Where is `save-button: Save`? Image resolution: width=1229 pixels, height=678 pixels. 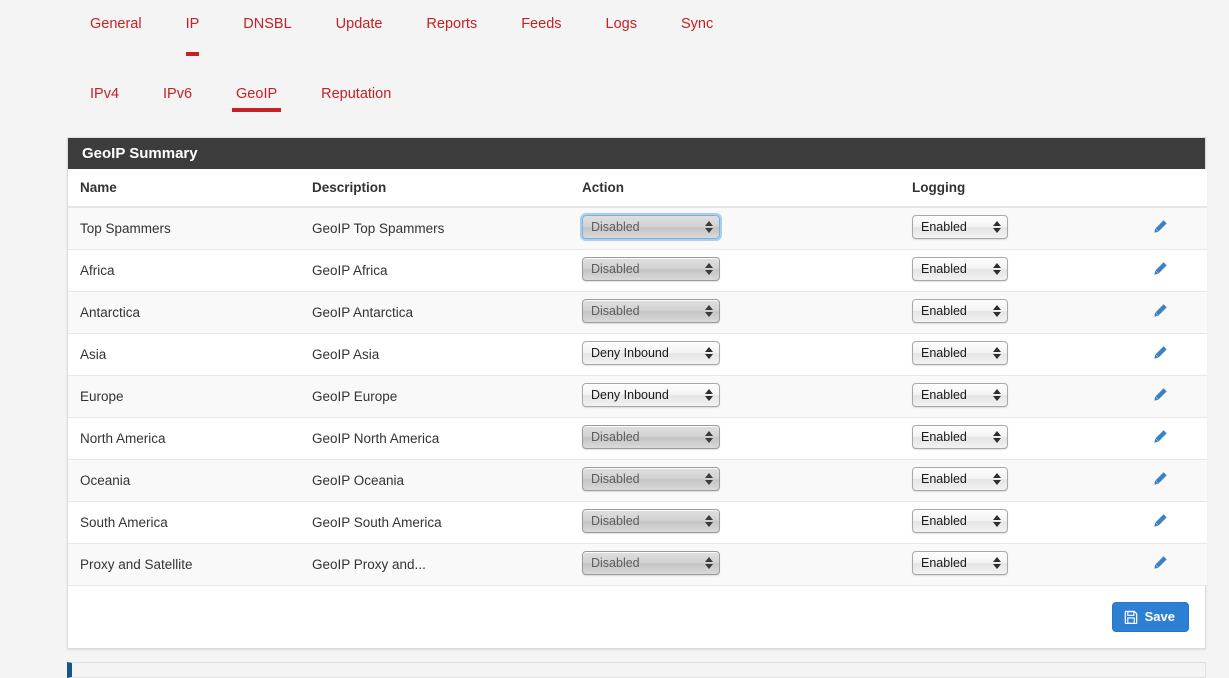
save-button: Save is located at coordinates (1150, 616).